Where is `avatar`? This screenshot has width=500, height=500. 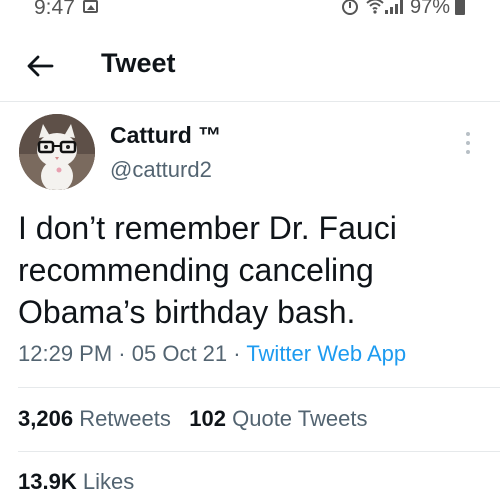 avatar is located at coordinates (57, 152).